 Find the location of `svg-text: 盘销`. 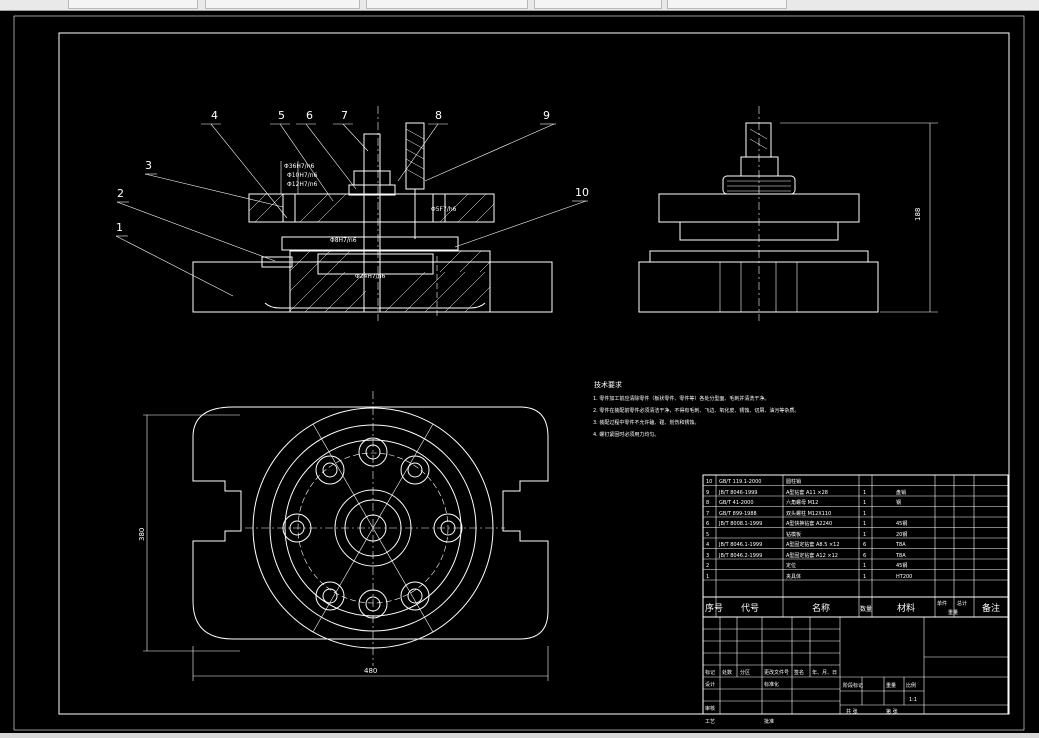

svg-text: 盘销 is located at coordinates (901, 492).